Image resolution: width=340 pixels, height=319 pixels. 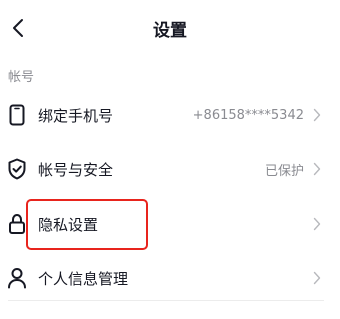 I want to click on divider, so click(x=166, y=300).